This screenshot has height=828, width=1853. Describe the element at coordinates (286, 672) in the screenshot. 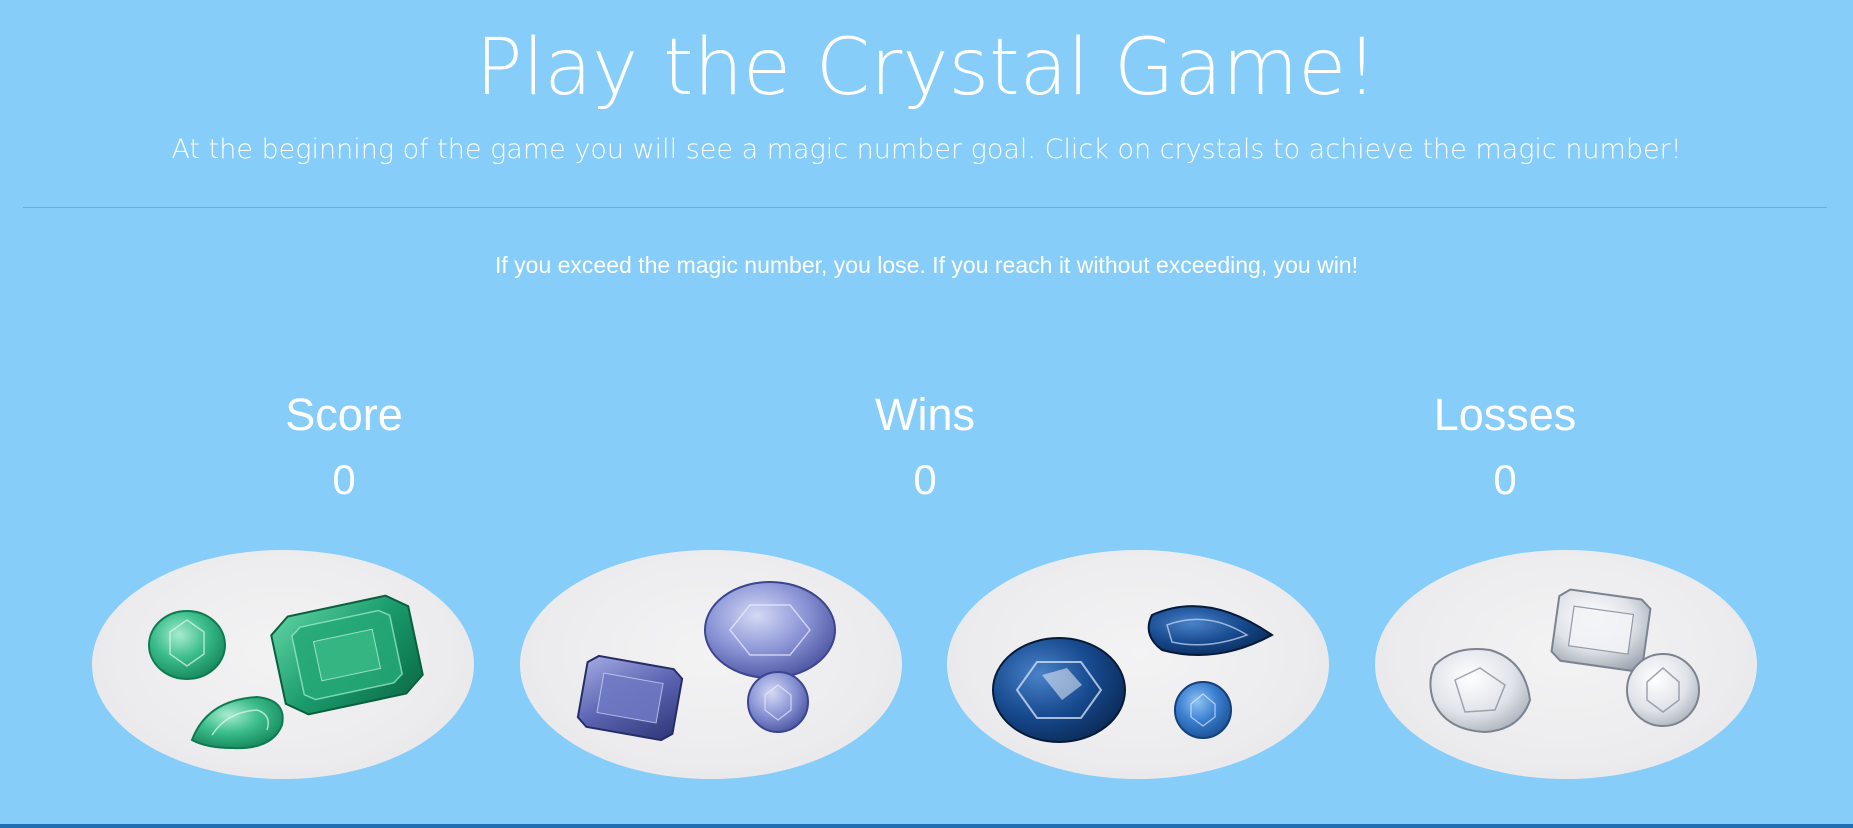

I see `emerald-crystals-icon` at that location.